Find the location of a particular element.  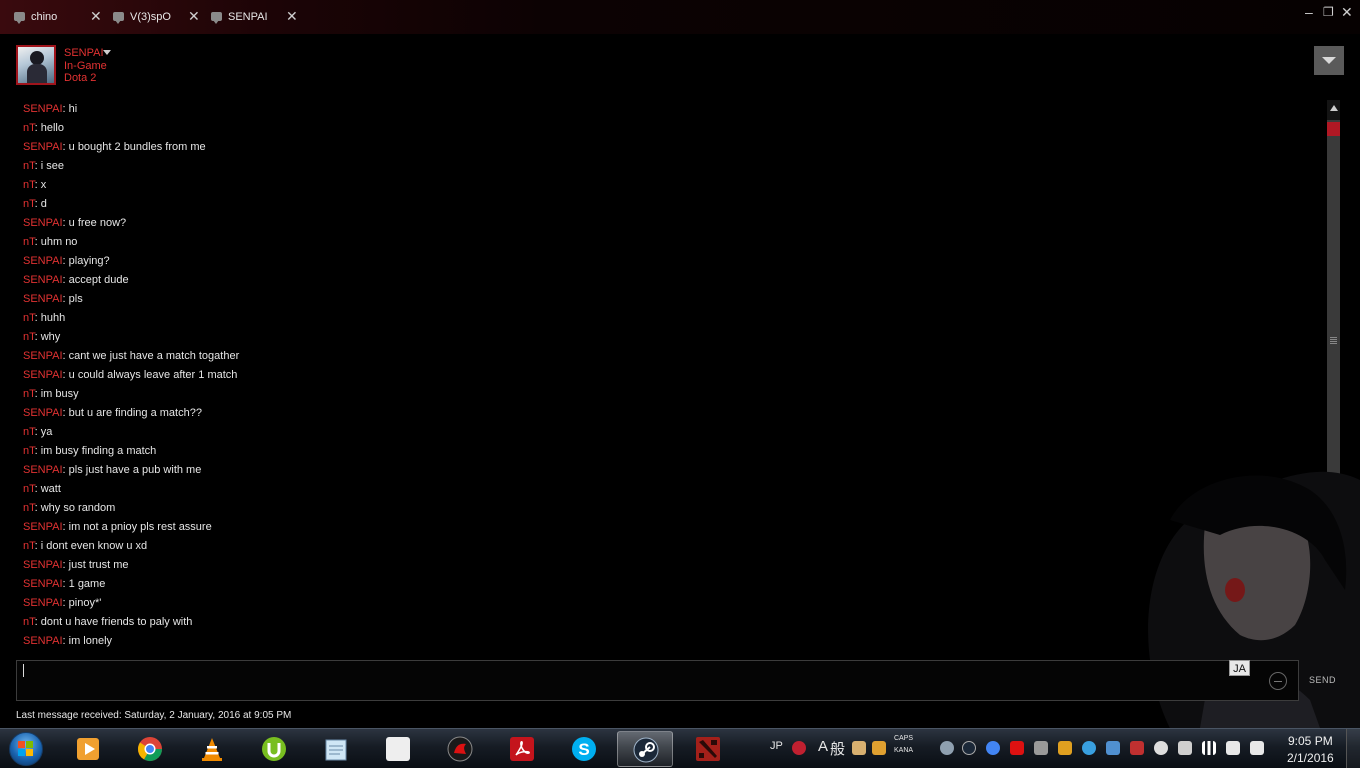

red-app-tray-icon is located at coordinates (1017, 748).